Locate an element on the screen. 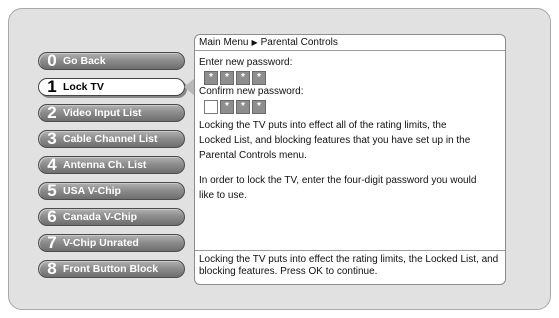  confirm-password-label: Confirm new password: is located at coordinates (251, 91).